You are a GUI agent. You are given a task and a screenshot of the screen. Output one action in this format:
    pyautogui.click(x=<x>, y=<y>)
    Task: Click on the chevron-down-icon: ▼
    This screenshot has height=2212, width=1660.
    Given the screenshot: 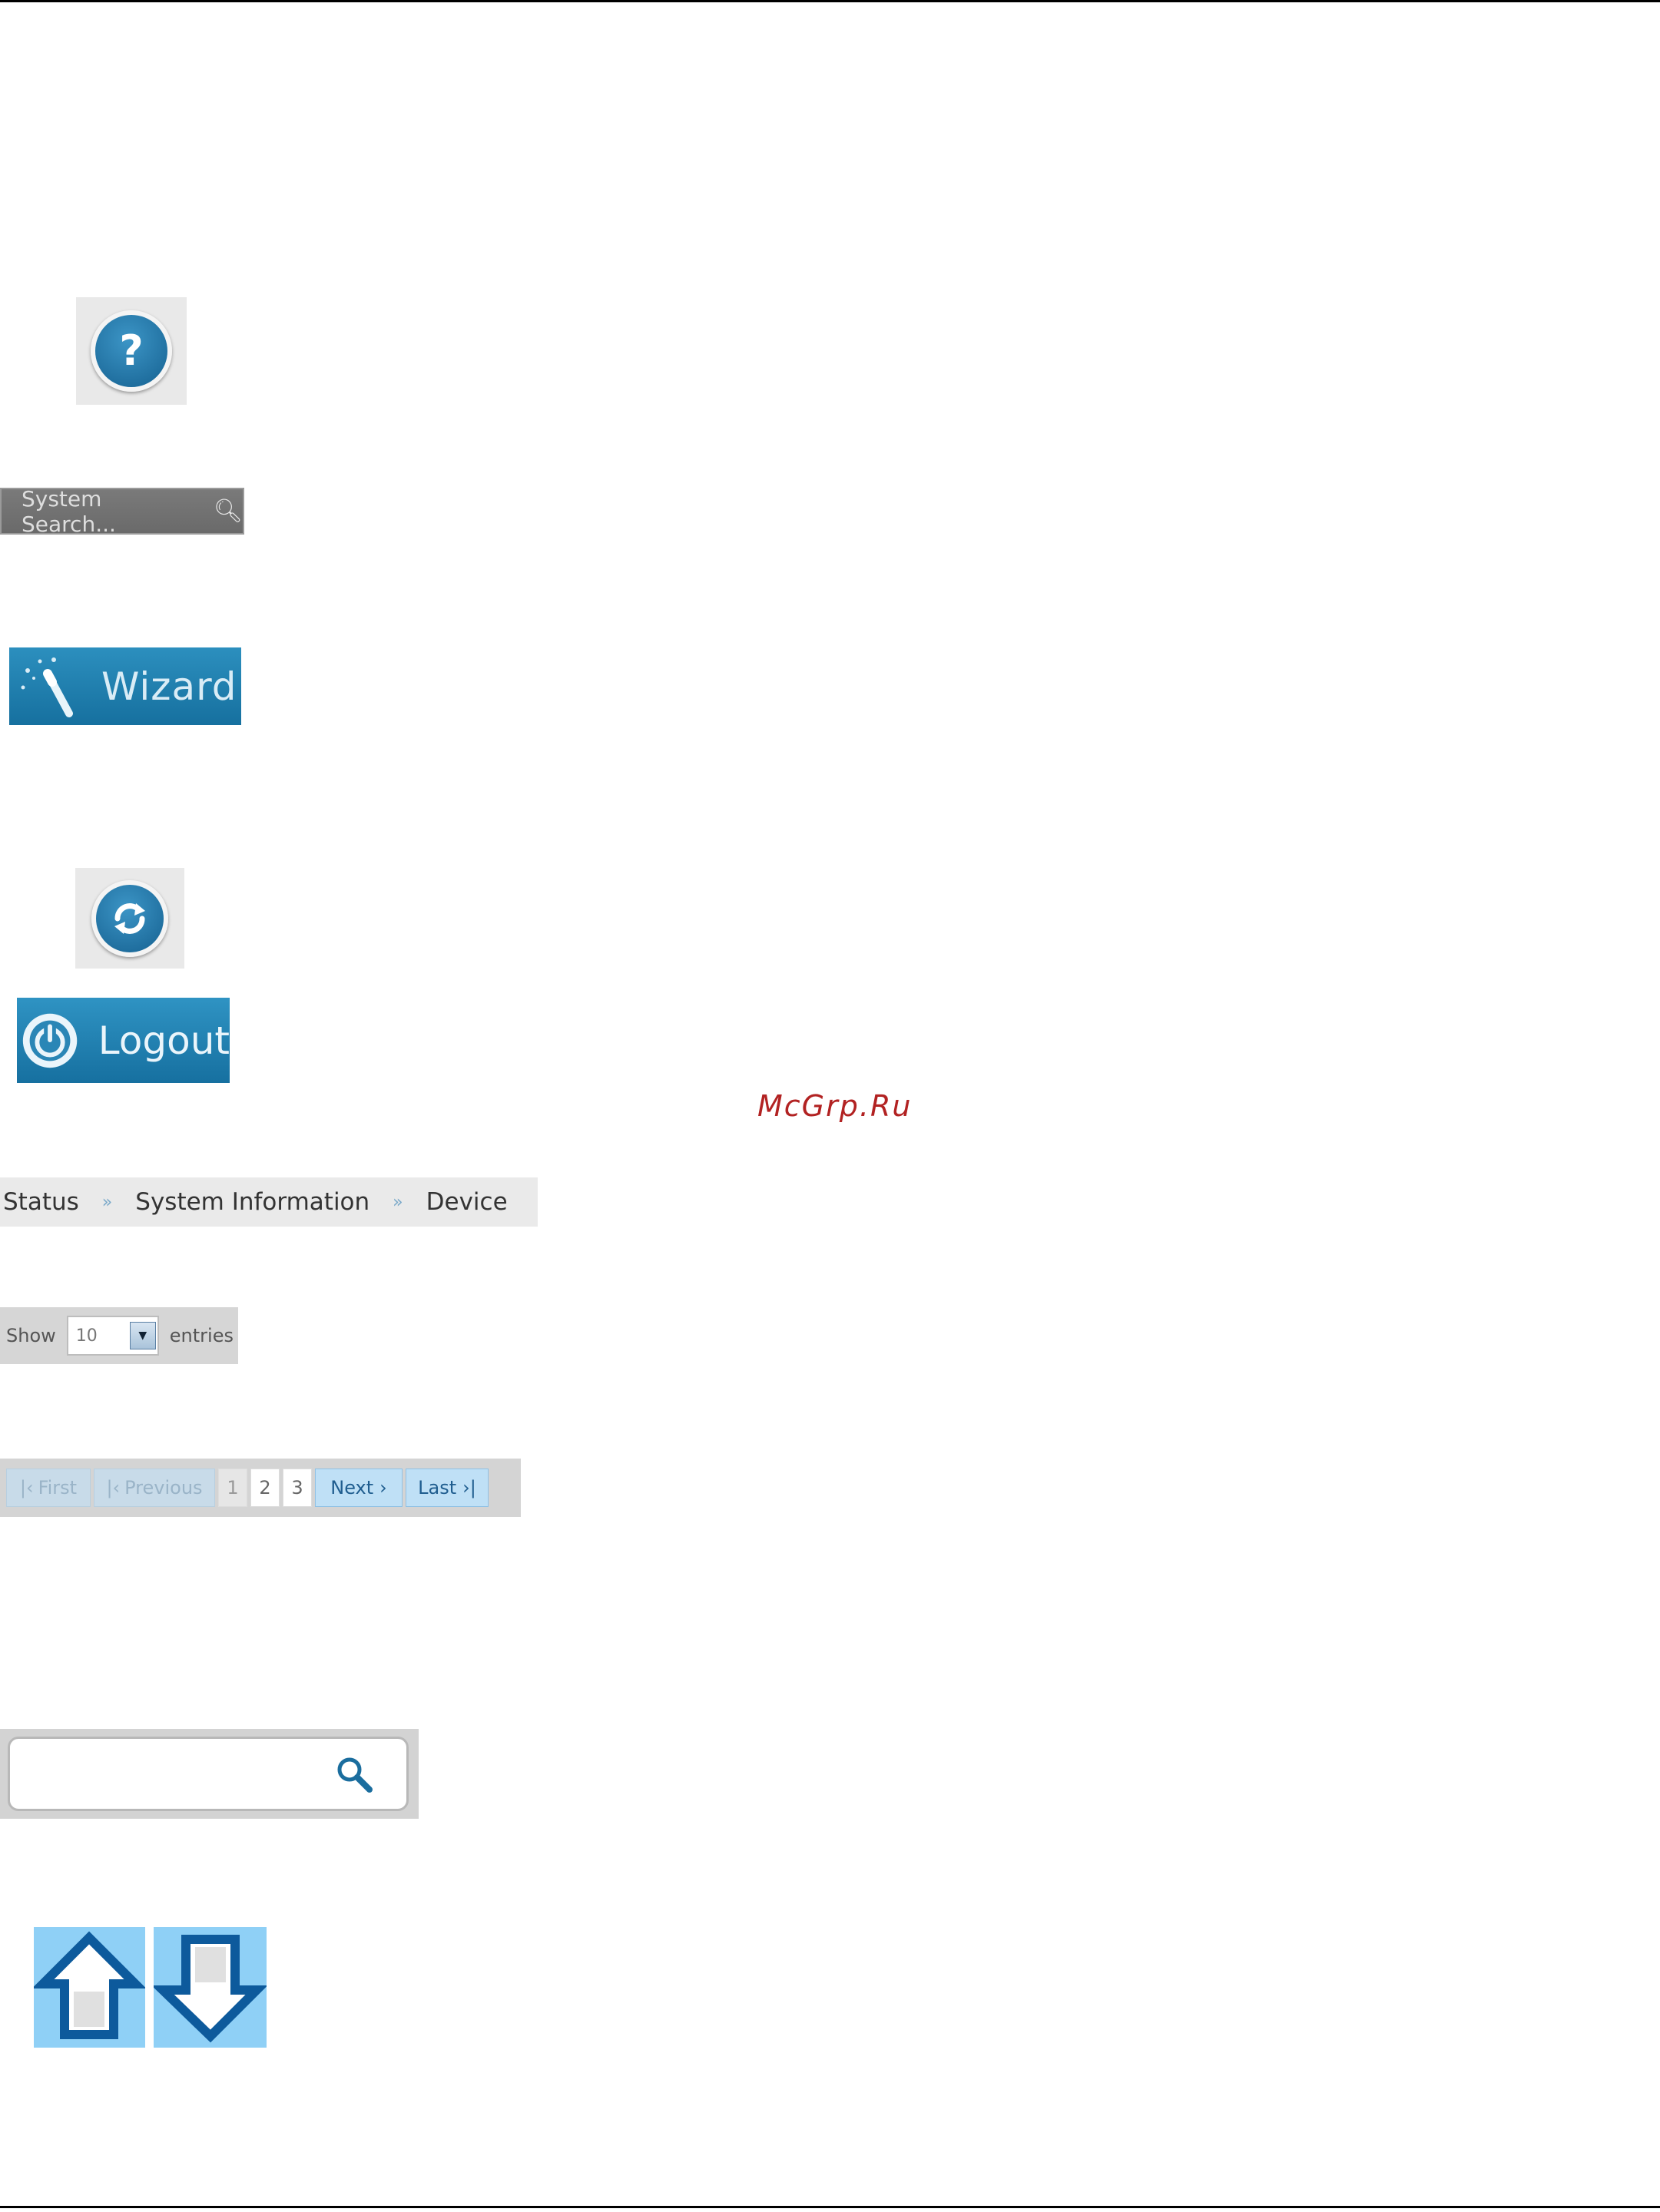 What is the action you would take?
    pyautogui.click(x=142, y=1336)
    